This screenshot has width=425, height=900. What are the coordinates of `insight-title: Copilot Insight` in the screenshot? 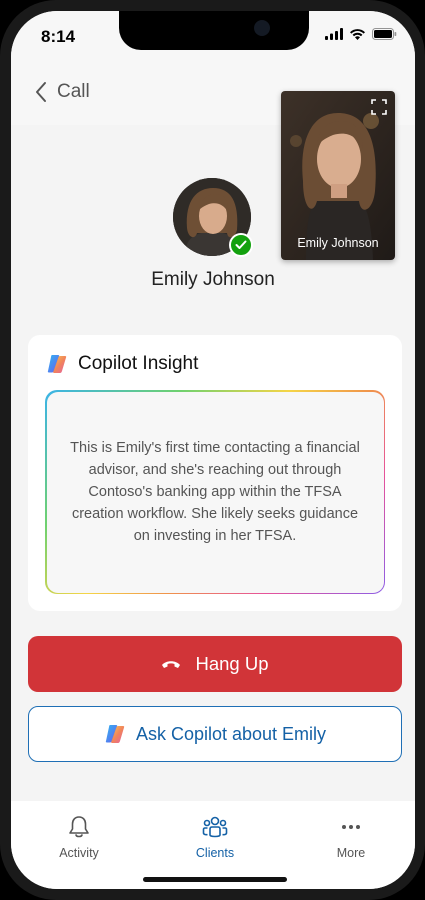 It's located at (138, 363).